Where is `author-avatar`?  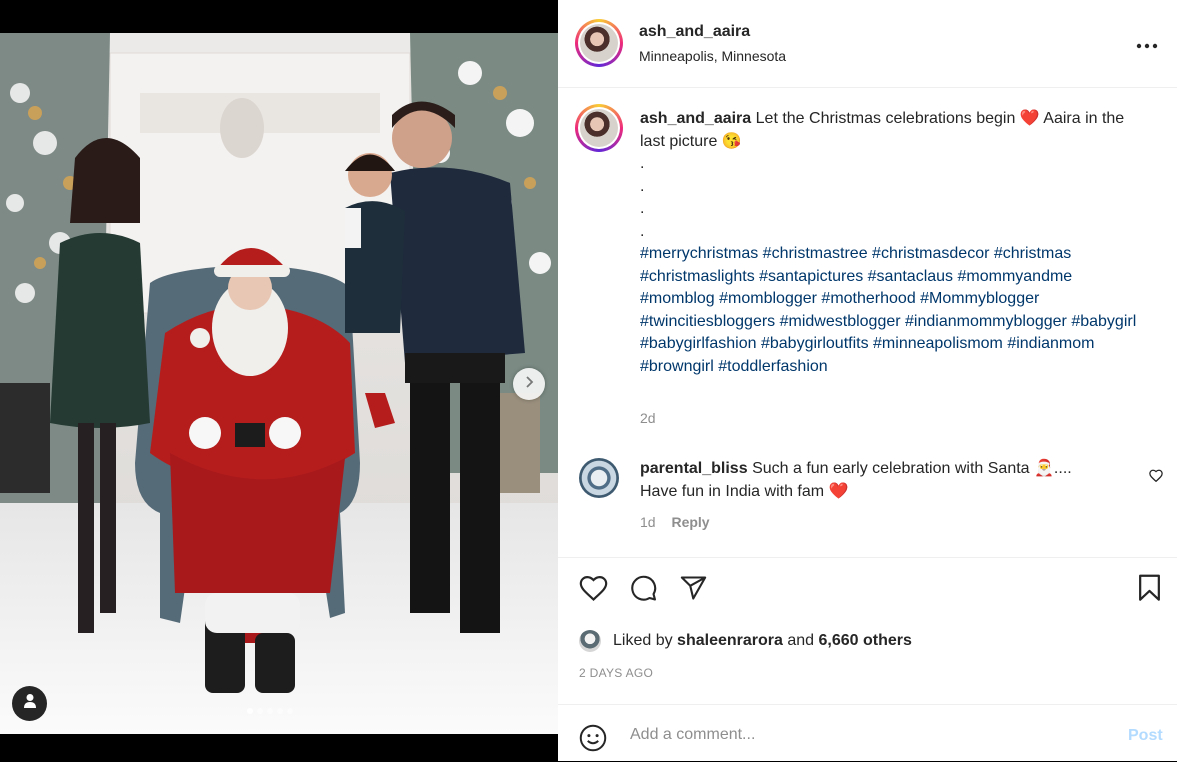 author-avatar is located at coordinates (599, 43).